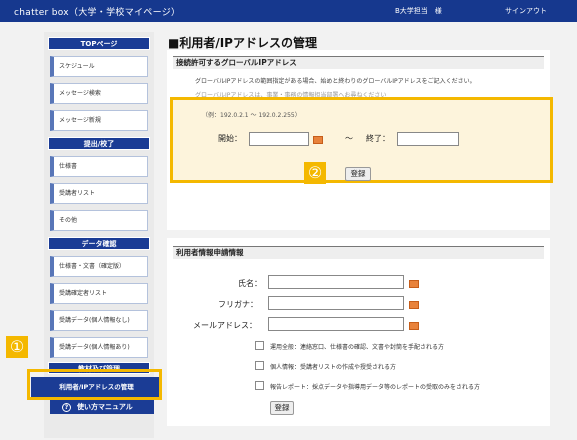 The image size is (577, 440). I want to click on help-manual-link: ? 使い方マニュアル, so click(102, 407).